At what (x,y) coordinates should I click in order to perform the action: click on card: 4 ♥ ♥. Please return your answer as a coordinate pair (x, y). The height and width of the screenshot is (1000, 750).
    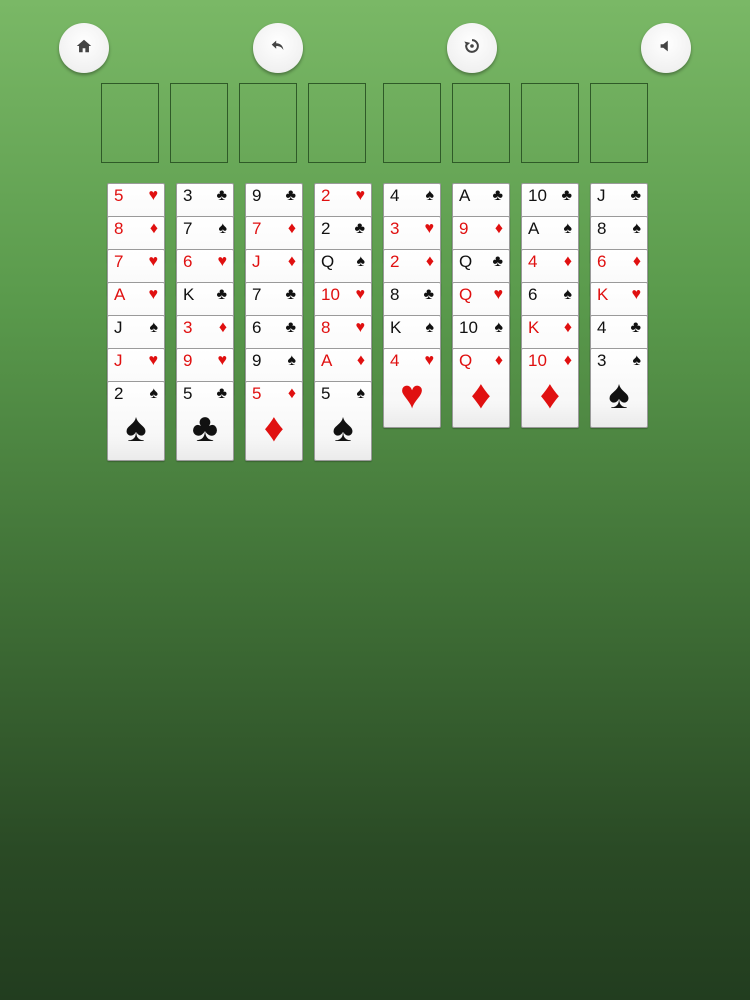
    Looking at the image, I should click on (412, 388).